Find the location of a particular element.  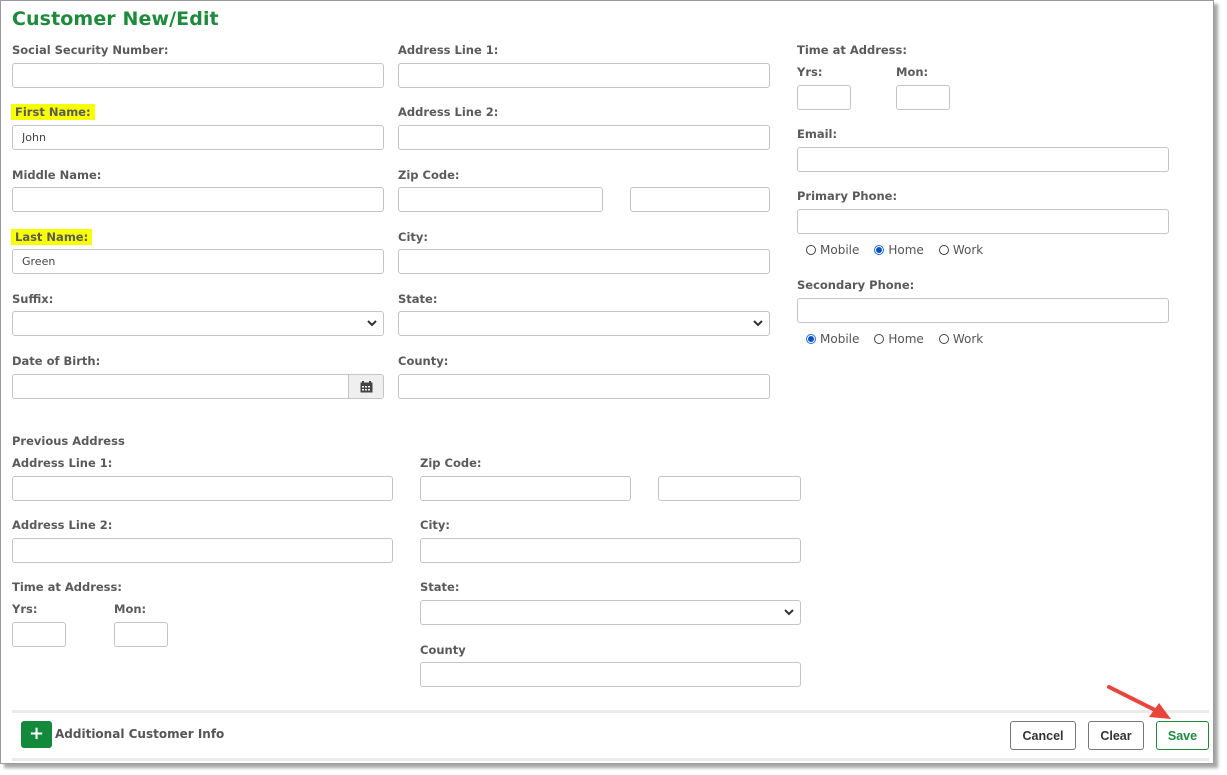

footer-divider-bottom is located at coordinates (610, 759).